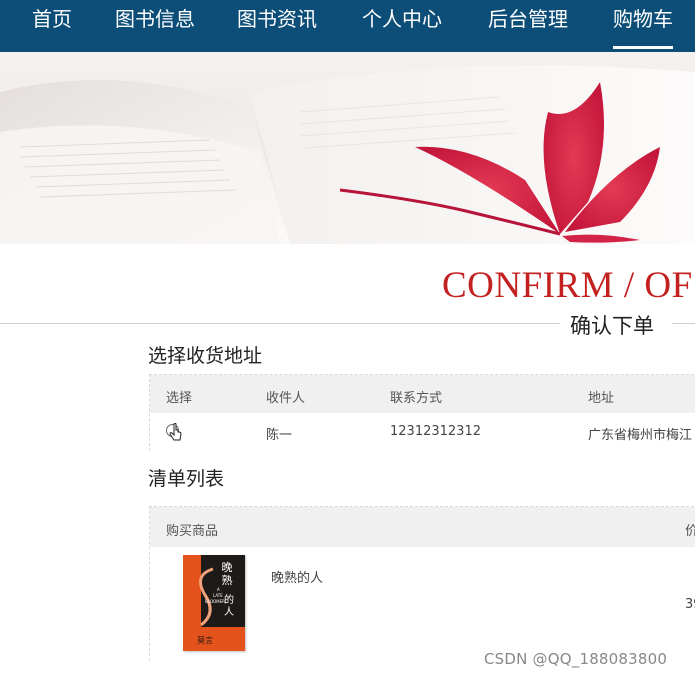  I want to click on confirm-order-title-en: CONFIRM / OF, so click(567, 285).